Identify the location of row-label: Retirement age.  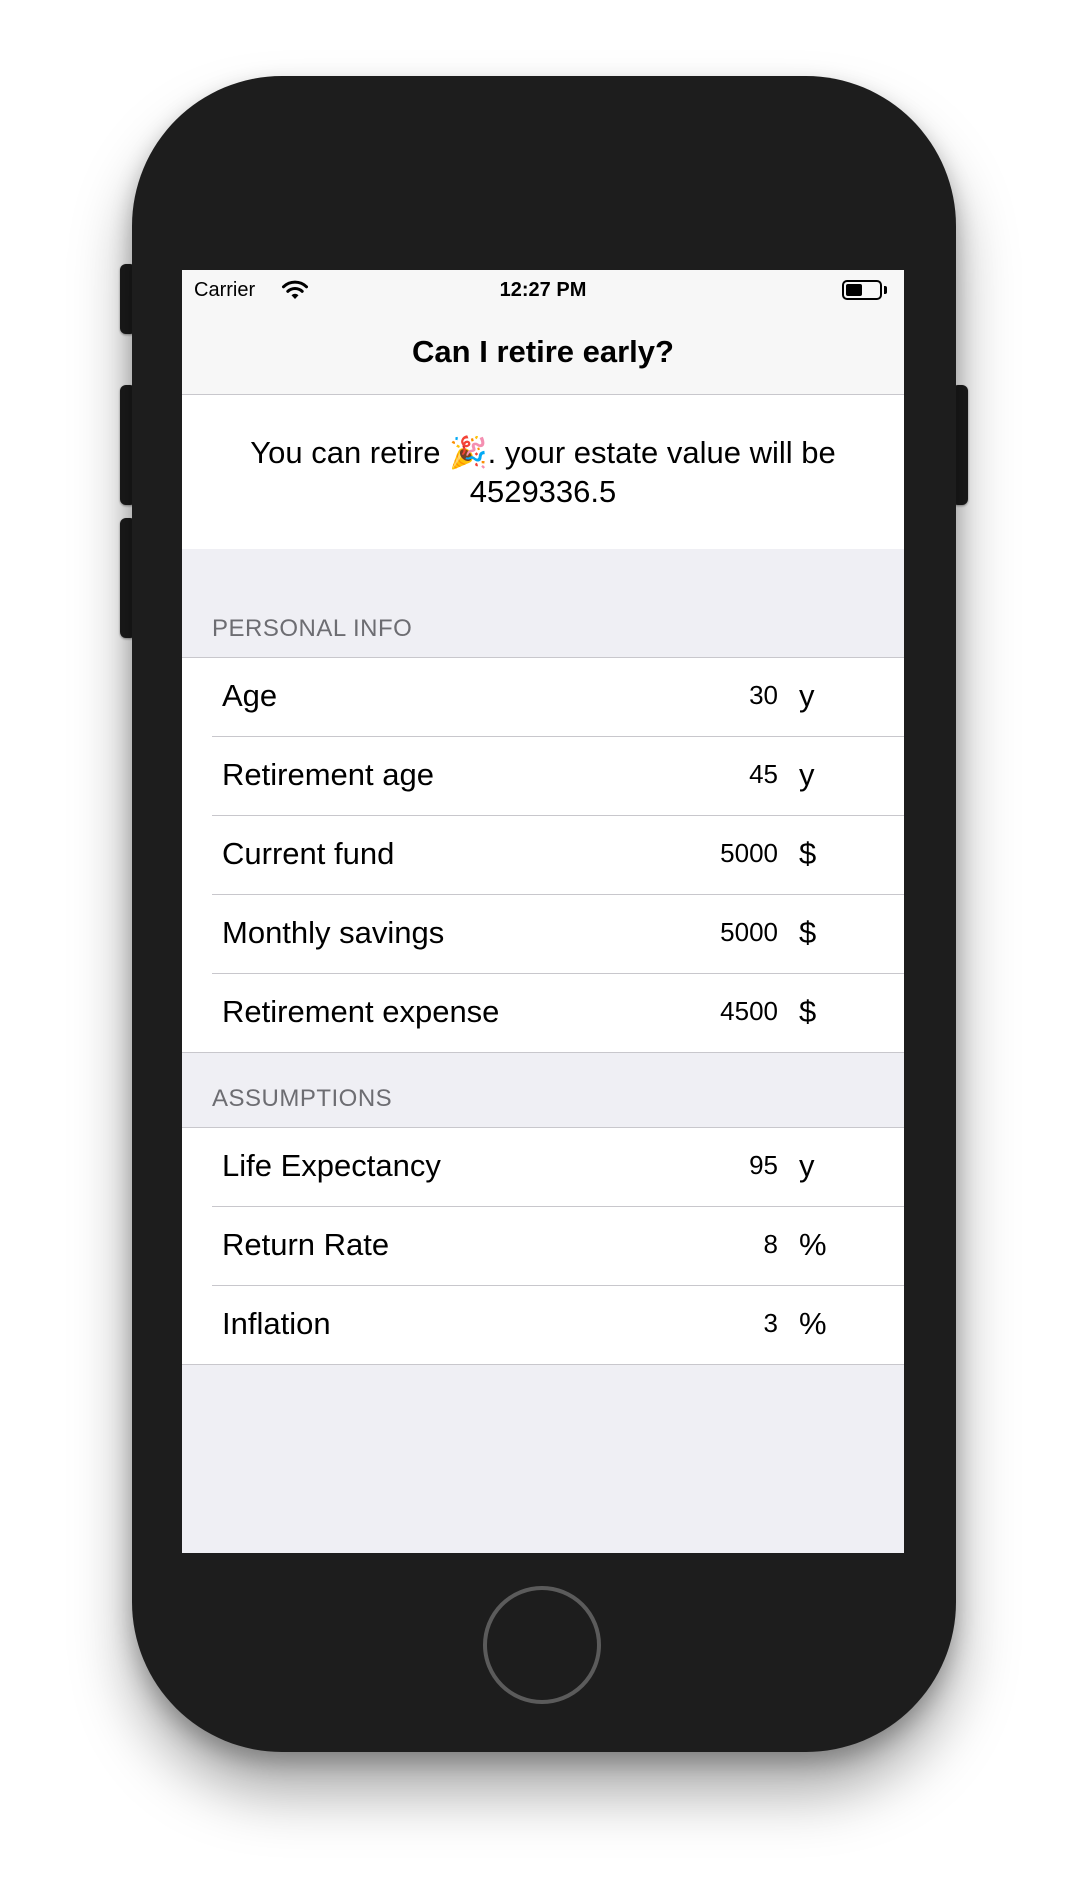
(328, 774).